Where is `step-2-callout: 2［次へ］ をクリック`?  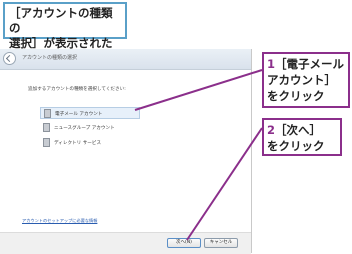 step-2-callout: 2［次へ］ をクリック is located at coordinates (302, 137).